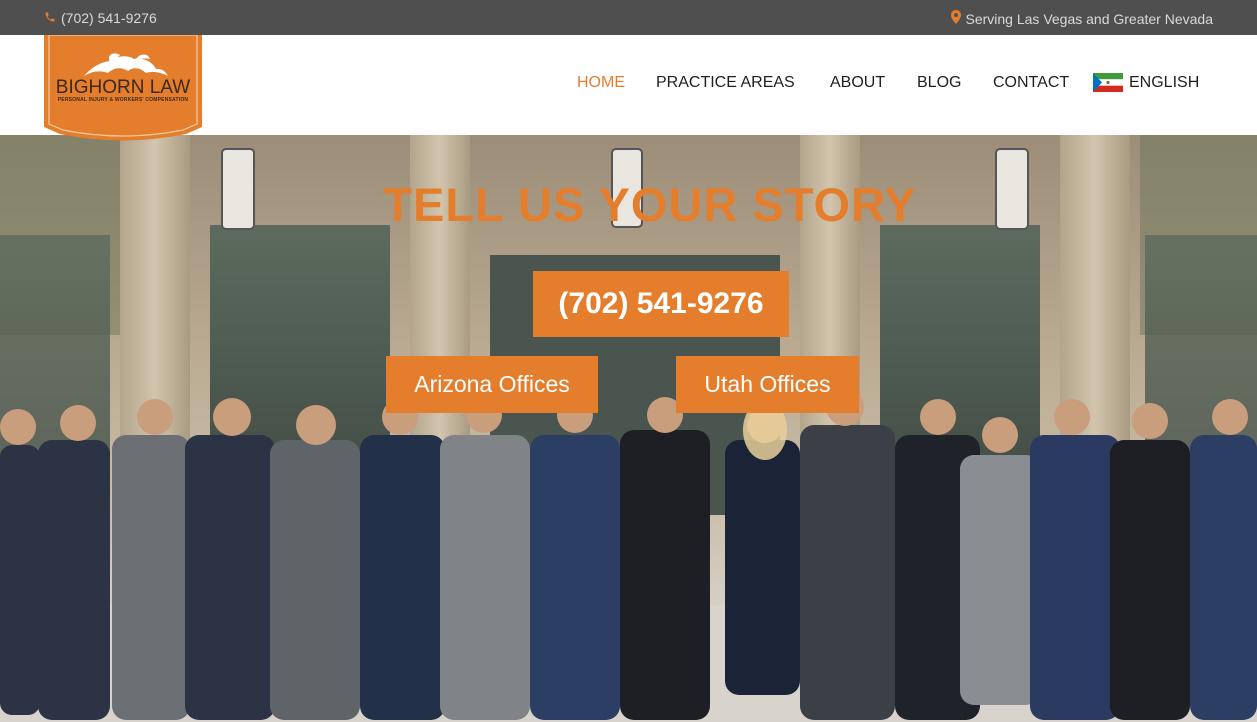 This screenshot has width=1257, height=722. What do you see at coordinates (939, 83) in the screenshot?
I see `nav-blog: BLOG` at bounding box center [939, 83].